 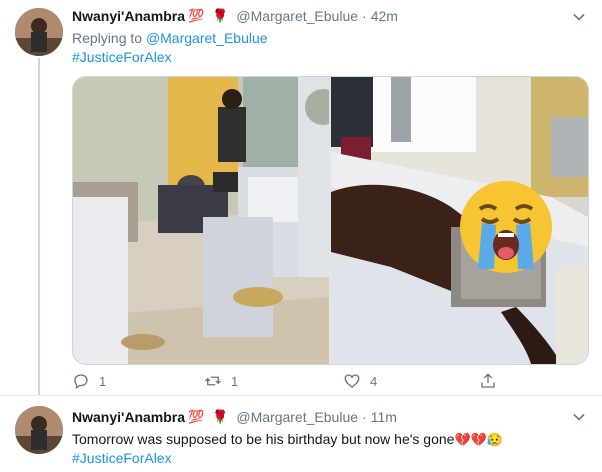 What do you see at coordinates (352, 381) in the screenshot?
I see `heart-icon` at bounding box center [352, 381].